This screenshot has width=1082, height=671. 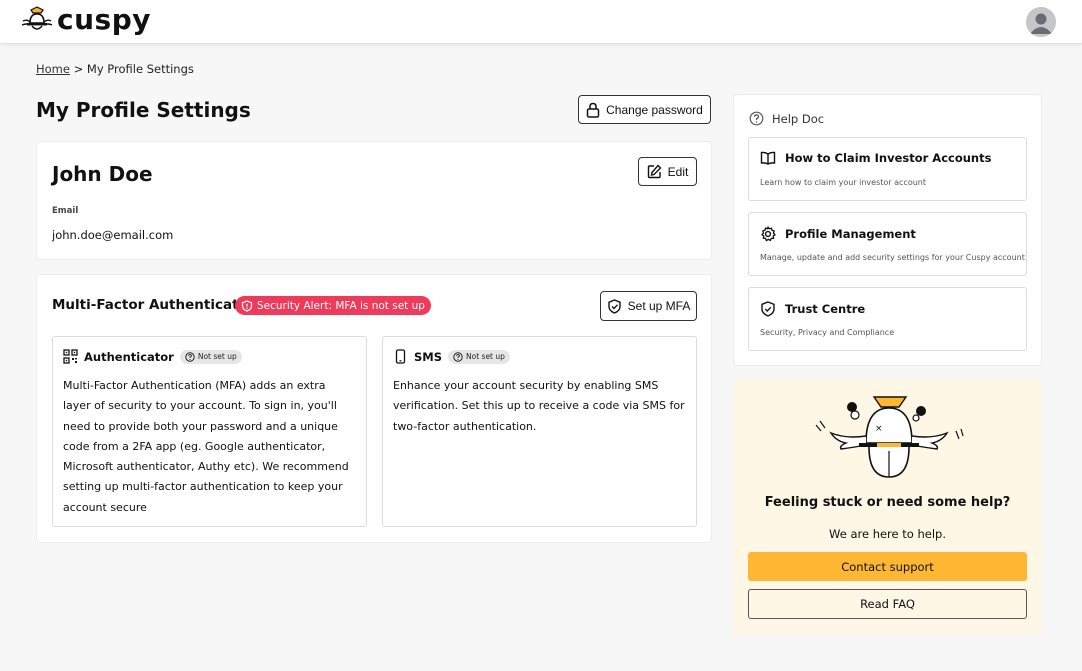 I want to click on setup-mfa-button: Set up MFA, so click(x=648, y=306).